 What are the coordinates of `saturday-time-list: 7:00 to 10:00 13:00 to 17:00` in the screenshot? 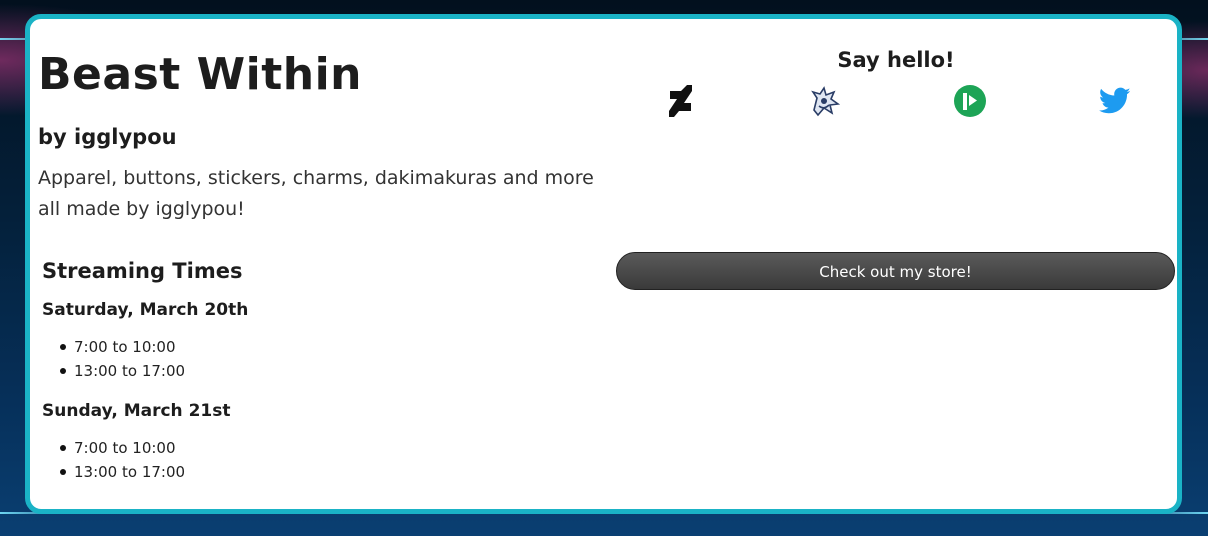 It's located at (113, 359).